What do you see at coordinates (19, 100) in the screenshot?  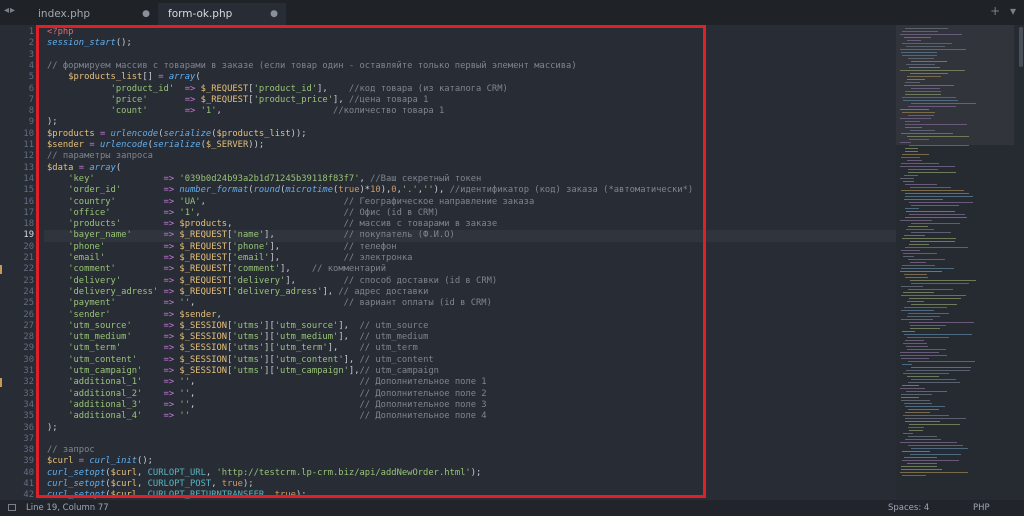 I see `line-number: 7` at bounding box center [19, 100].